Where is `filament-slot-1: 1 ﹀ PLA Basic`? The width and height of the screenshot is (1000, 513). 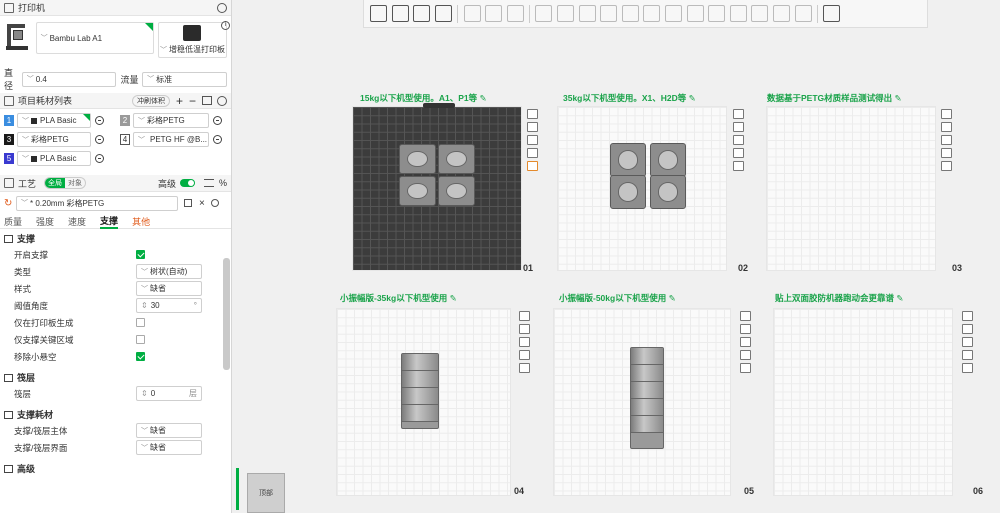 filament-slot-1: 1 ﹀ PLA Basic is located at coordinates (62, 120).